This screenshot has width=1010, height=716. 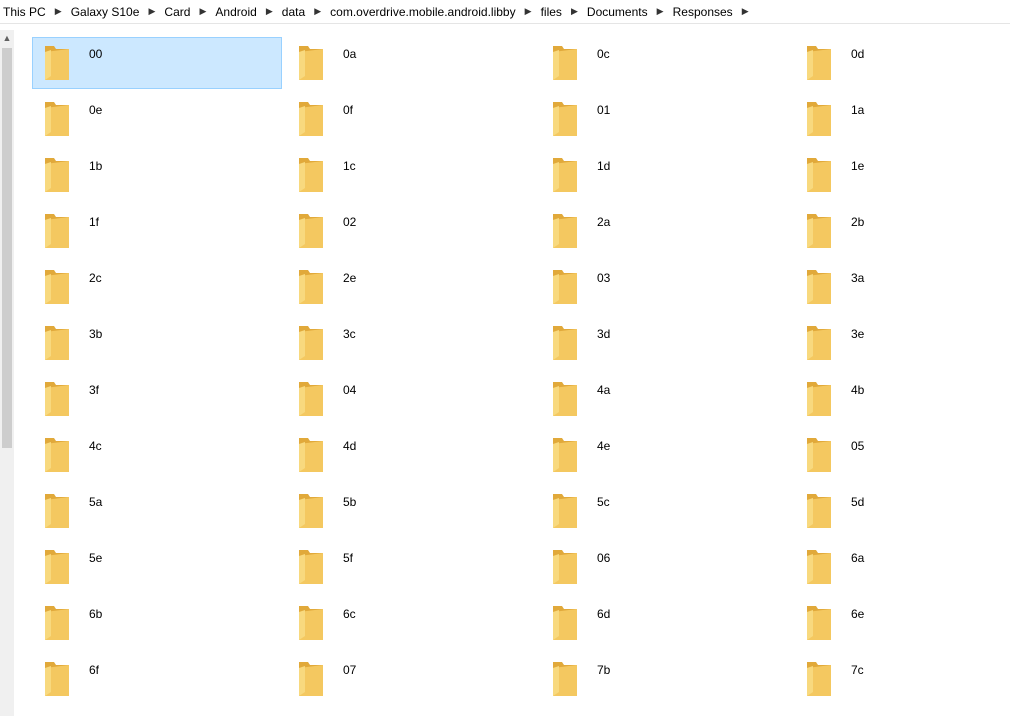 I want to click on folder-item: 4d, so click(x=411, y=455).